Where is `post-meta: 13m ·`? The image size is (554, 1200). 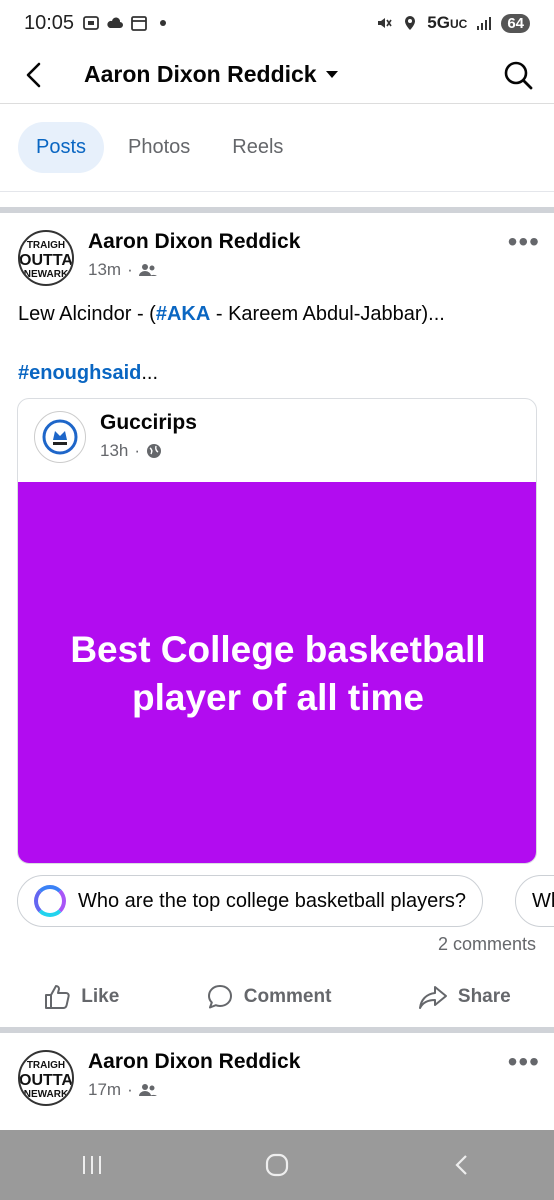
post-meta: 13m · is located at coordinates (194, 270).